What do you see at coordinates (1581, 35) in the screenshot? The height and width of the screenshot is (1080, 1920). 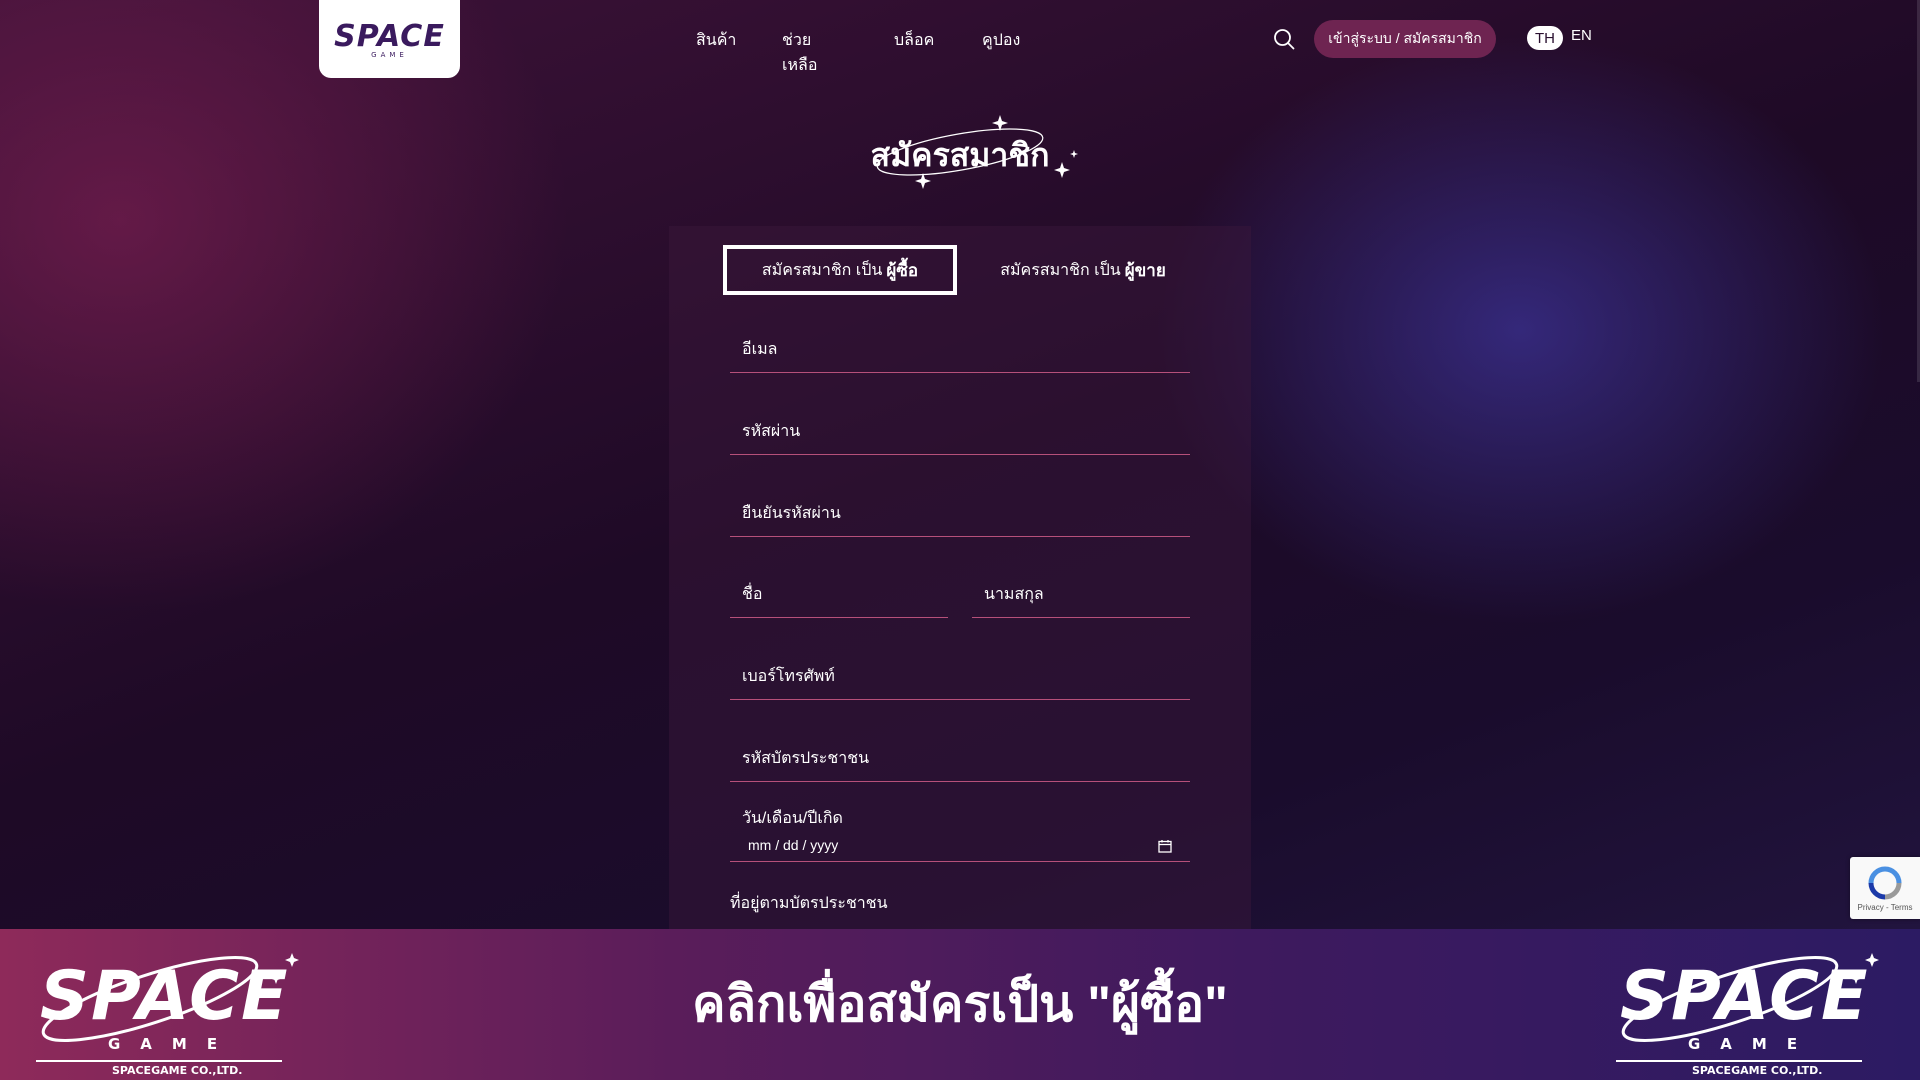 I see `lang-en-toggle: EN` at bounding box center [1581, 35].